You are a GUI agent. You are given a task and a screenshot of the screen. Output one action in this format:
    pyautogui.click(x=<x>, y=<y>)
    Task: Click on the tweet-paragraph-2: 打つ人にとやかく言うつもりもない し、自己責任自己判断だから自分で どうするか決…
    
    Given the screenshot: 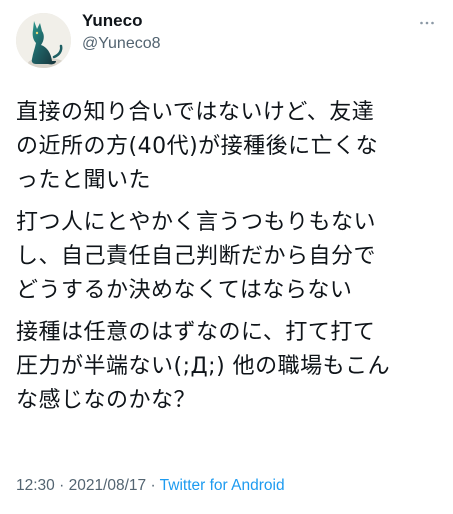 What is the action you would take?
    pyautogui.click(x=196, y=256)
    